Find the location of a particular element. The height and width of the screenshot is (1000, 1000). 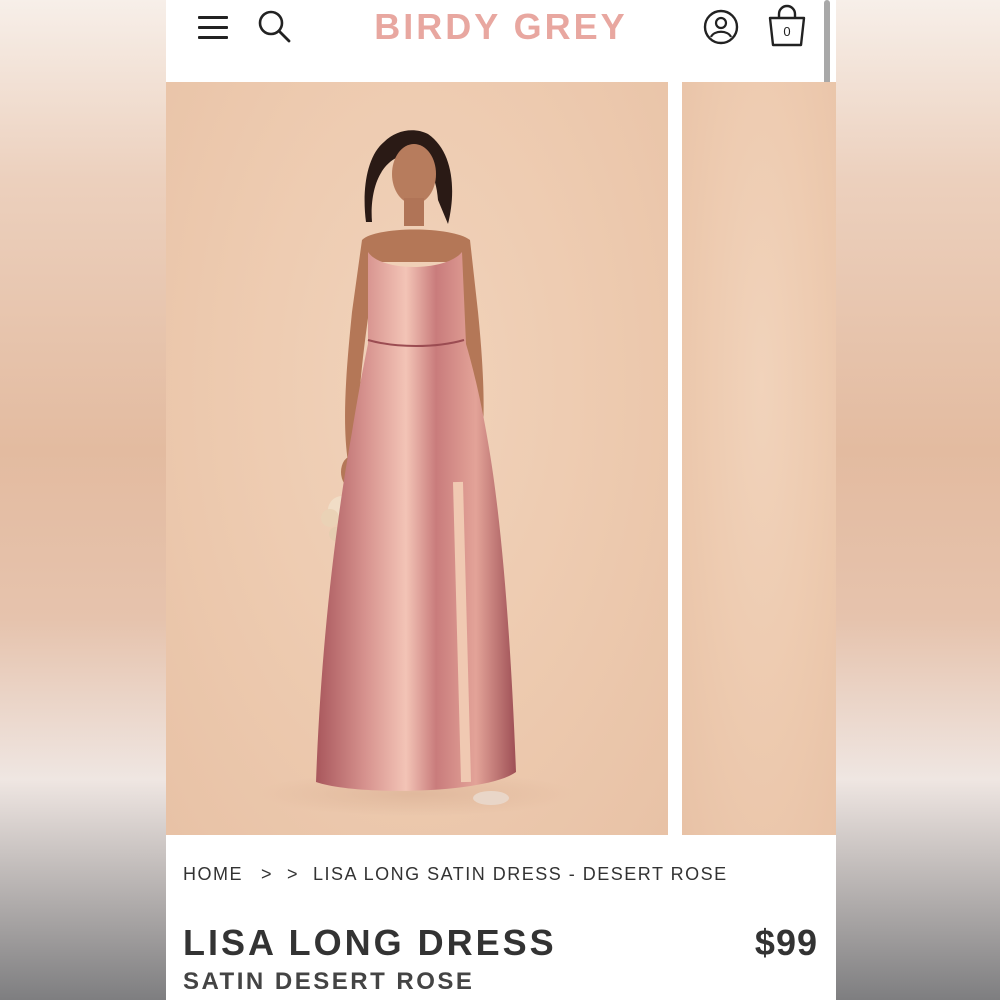

product-title: LISA LONG DRESS is located at coordinates (370, 942).